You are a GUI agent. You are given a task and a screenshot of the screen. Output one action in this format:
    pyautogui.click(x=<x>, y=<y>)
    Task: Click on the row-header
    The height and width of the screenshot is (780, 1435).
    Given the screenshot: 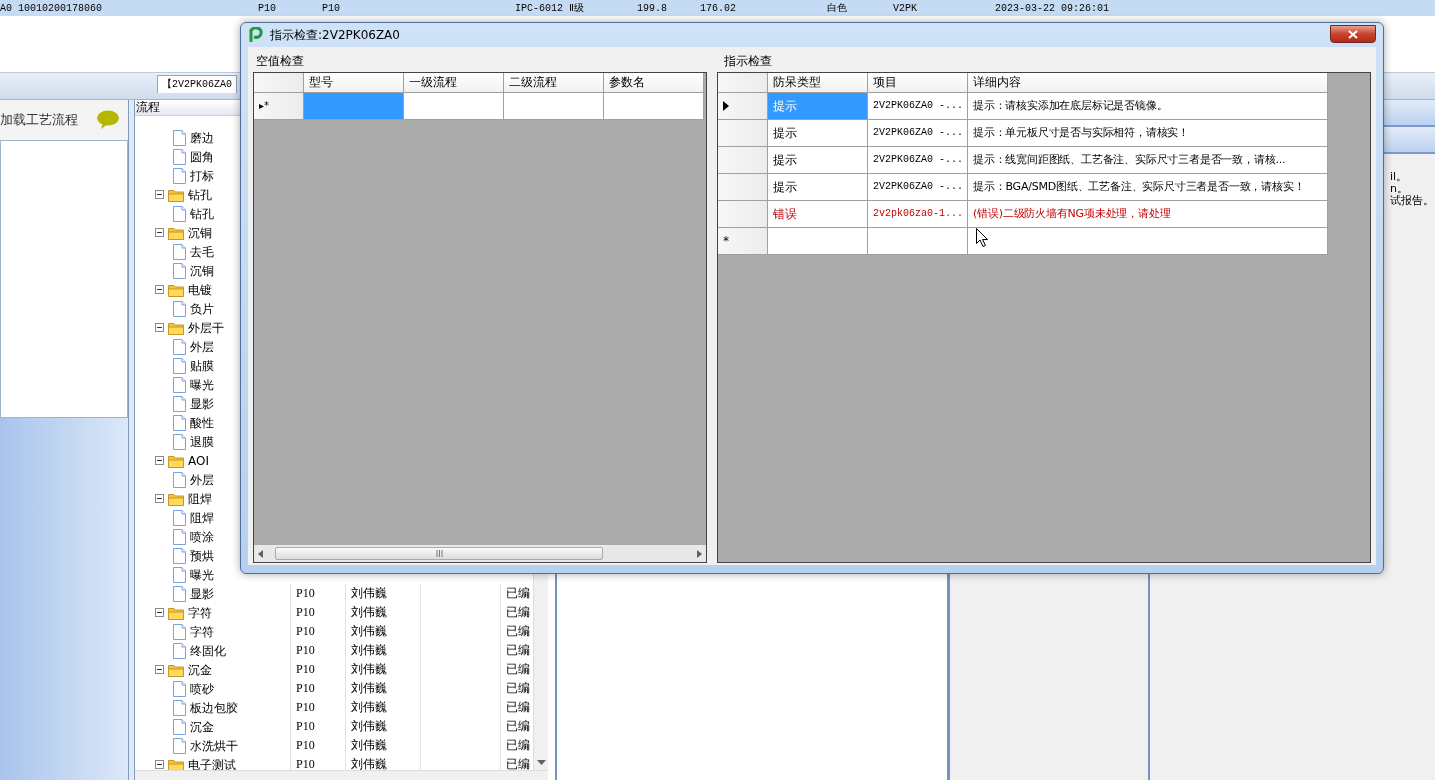 What is the action you would take?
    pyautogui.click(x=743, y=106)
    